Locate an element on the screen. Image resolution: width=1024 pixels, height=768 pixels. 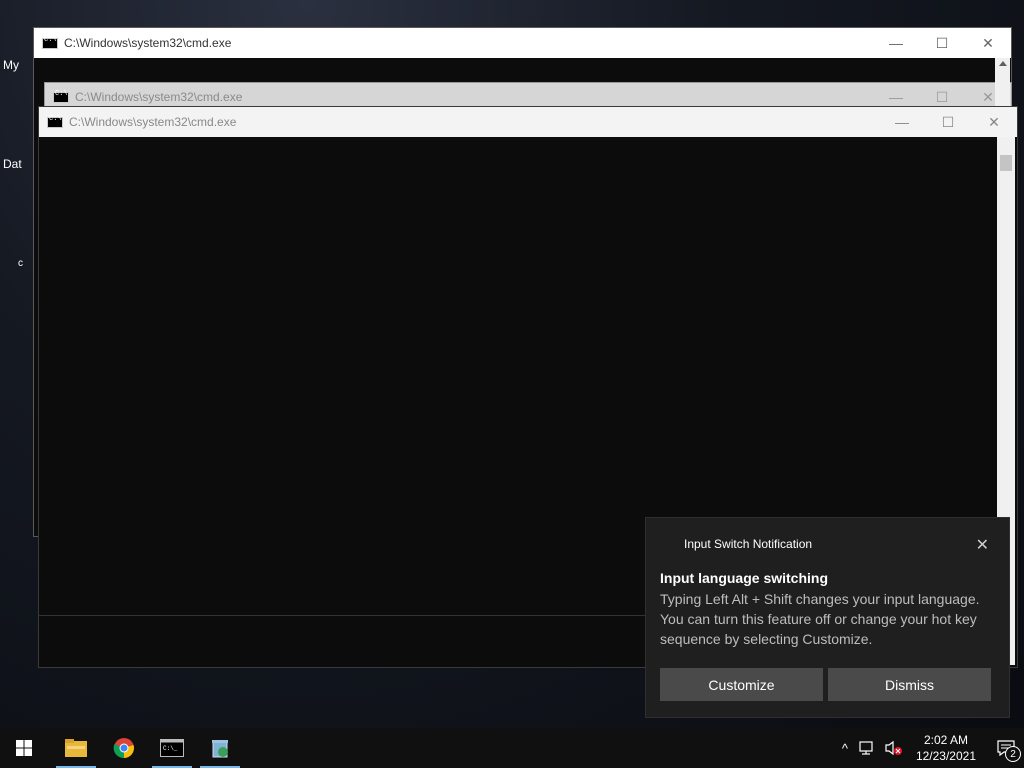
taskbar-command-prompt: C:\_ is located at coordinates (172, 748).